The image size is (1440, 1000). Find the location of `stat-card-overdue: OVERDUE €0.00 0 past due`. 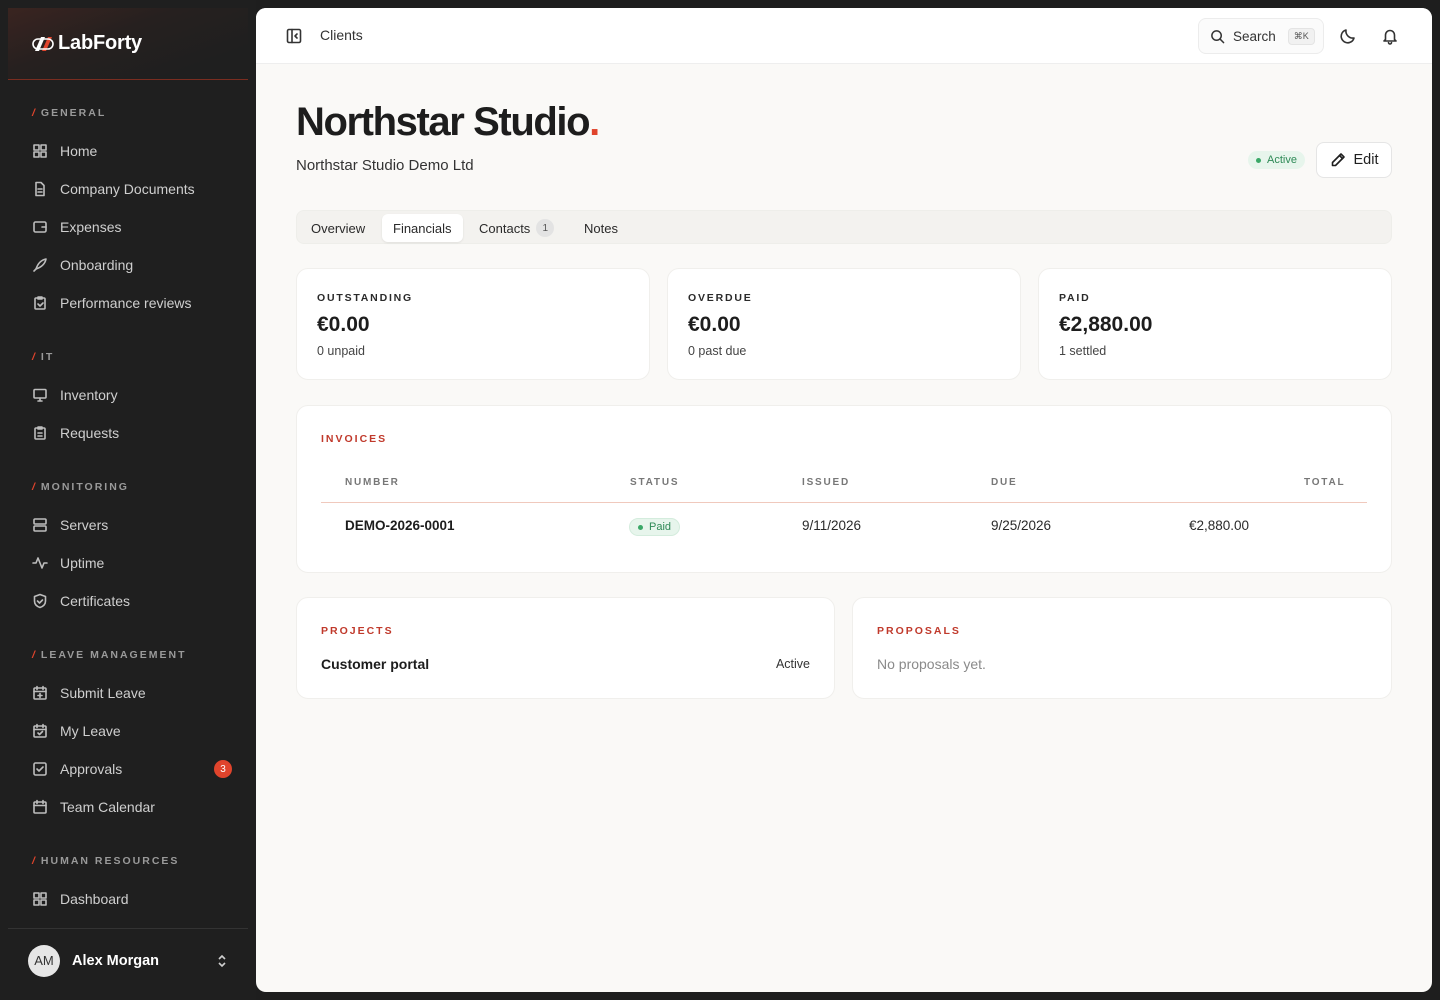

stat-card-overdue: OVERDUE €0.00 0 past due is located at coordinates (844, 324).